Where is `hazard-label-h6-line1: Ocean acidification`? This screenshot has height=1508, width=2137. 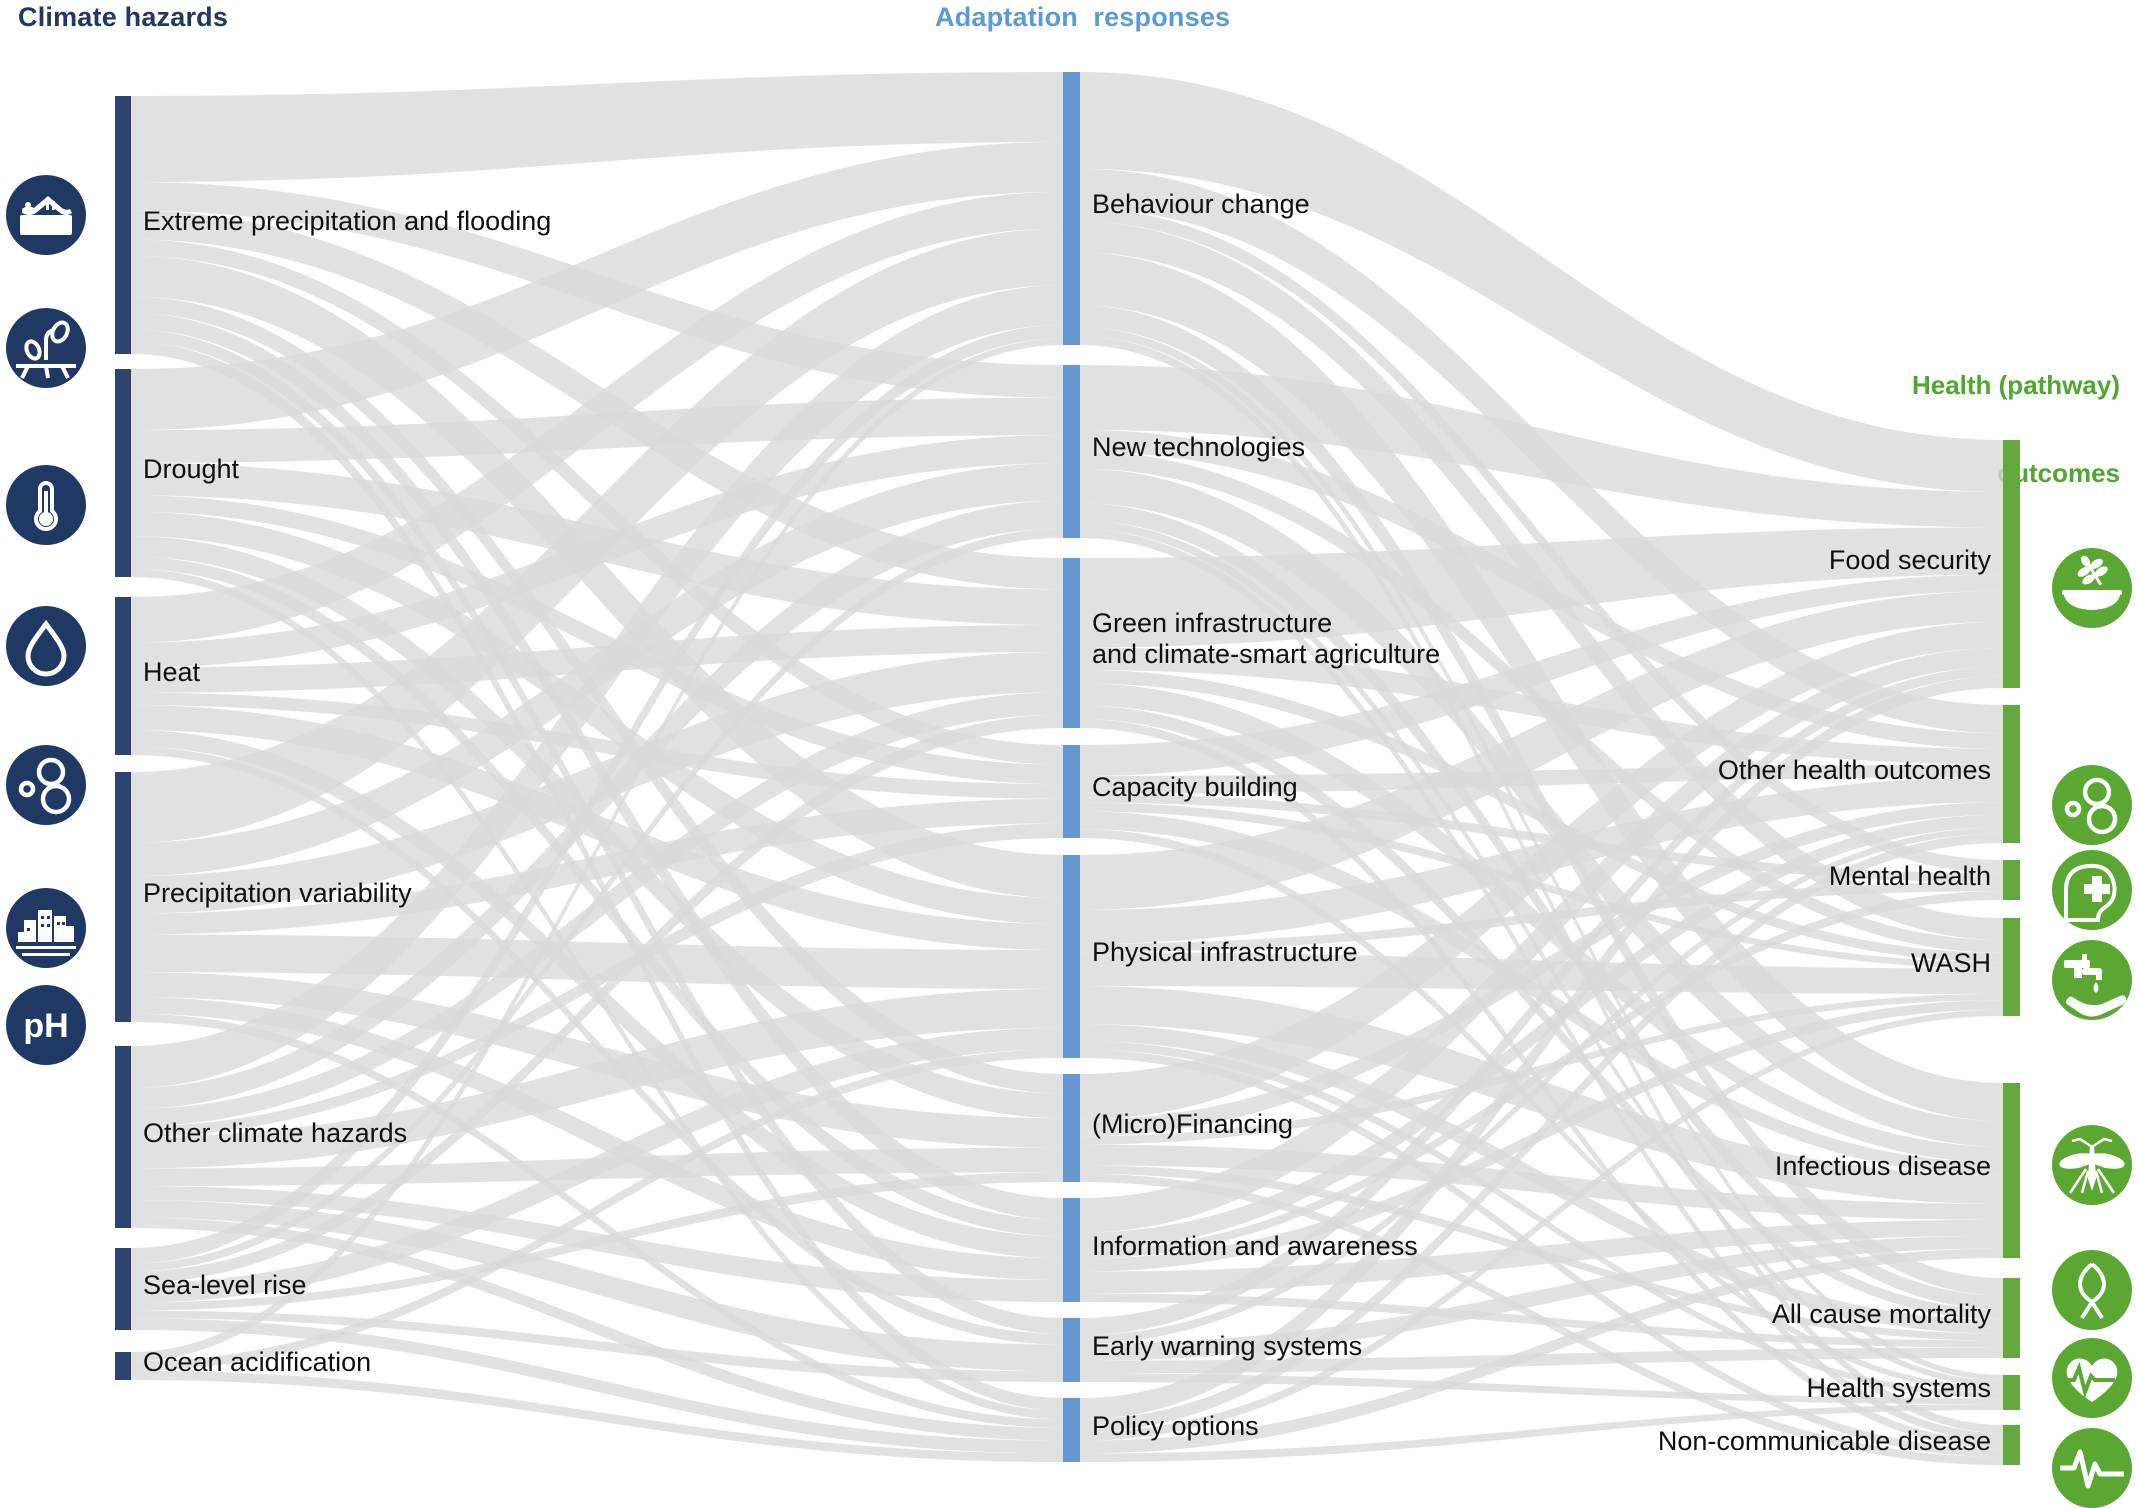
hazard-label-h6-line1: Ocean acidification is located at coordinates (257, 1361).